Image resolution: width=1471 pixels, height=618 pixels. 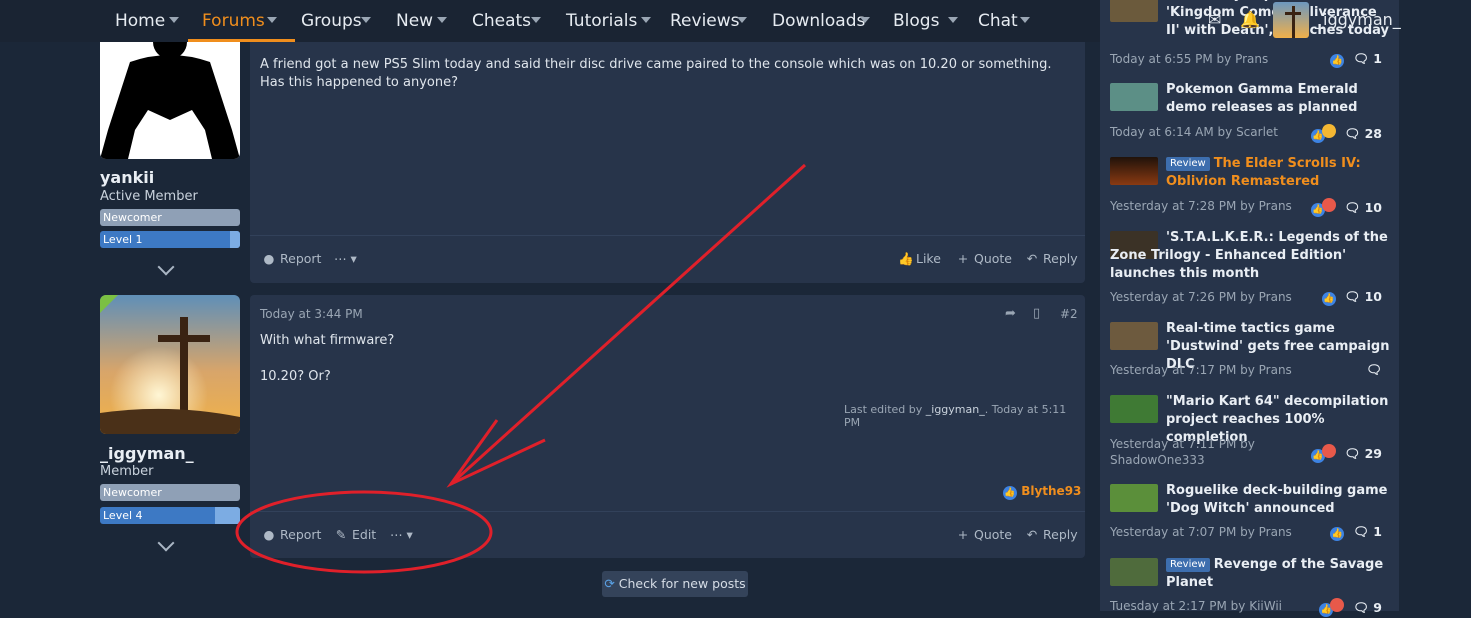 What do you see at coordinates (295, 376) in the screenshot?
I see `post-2-line-2: 10.20? Or?` at bounding box center [295, 376].